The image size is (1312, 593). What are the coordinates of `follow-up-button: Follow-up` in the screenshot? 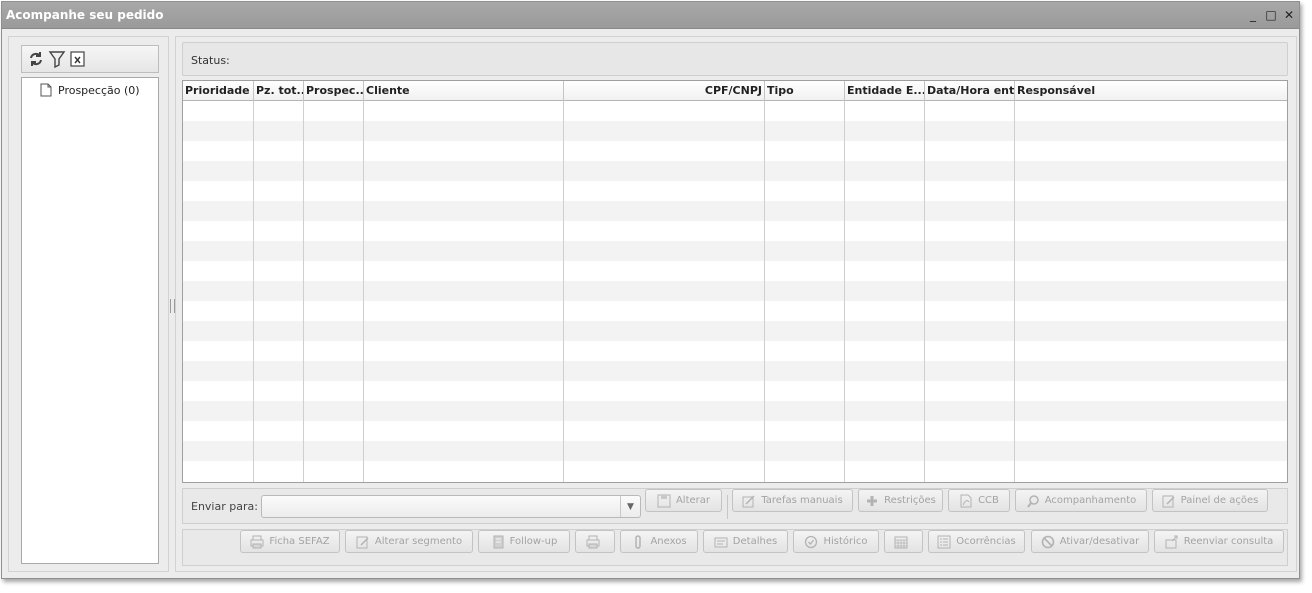 It's located at (524, 541).